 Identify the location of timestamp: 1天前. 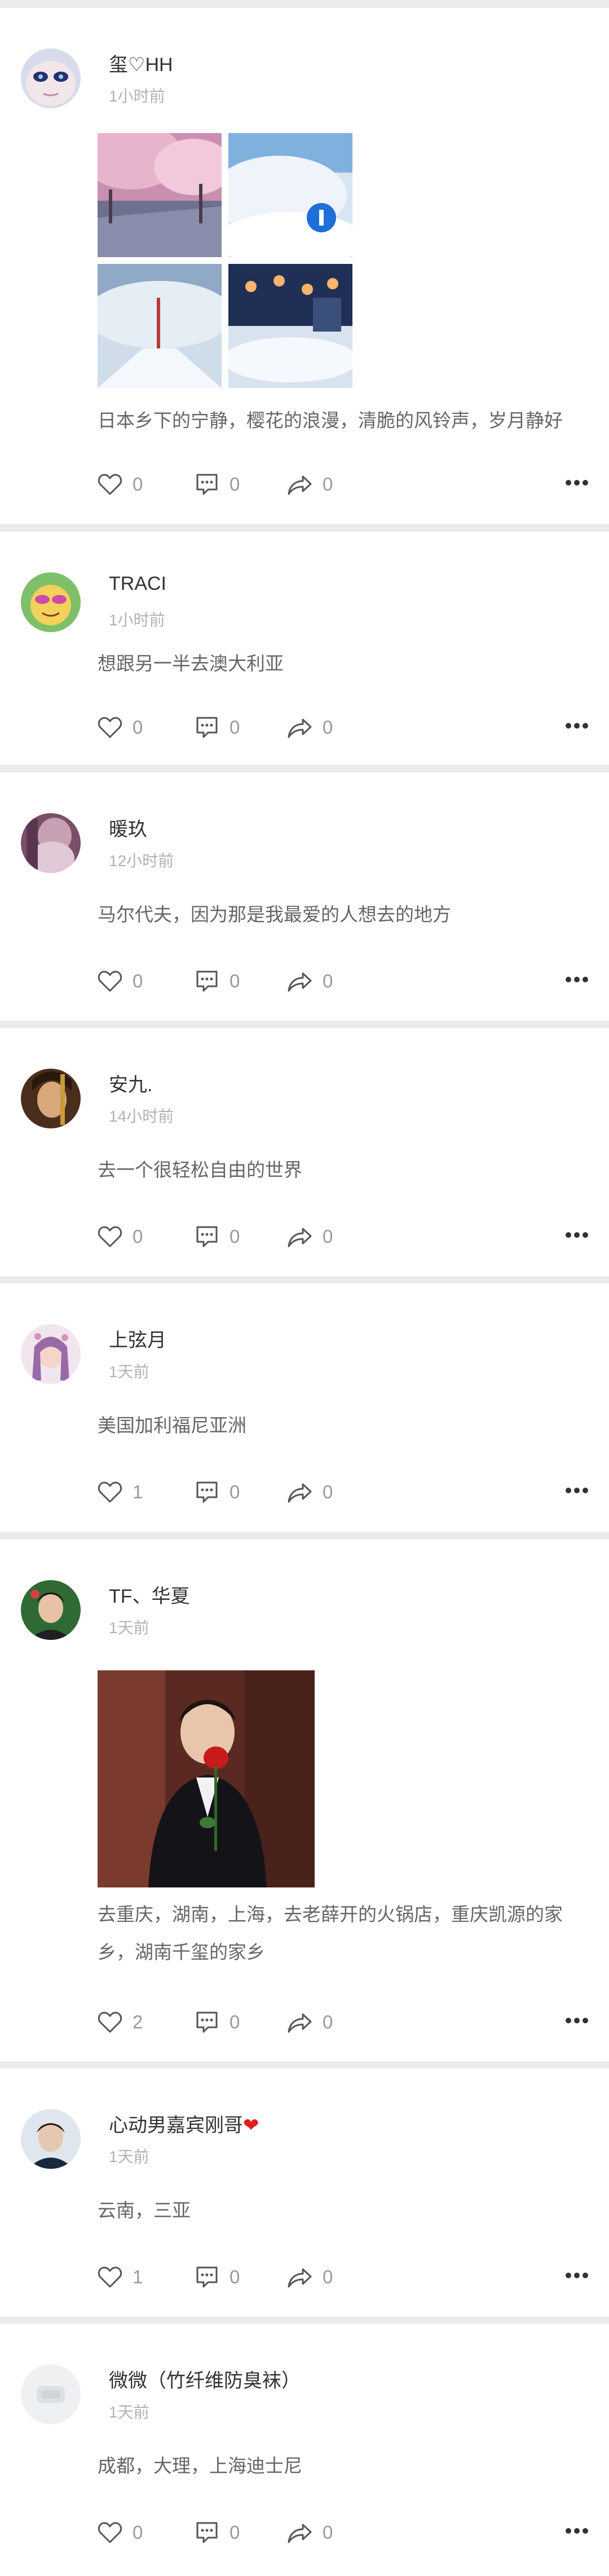
(129, 2156).